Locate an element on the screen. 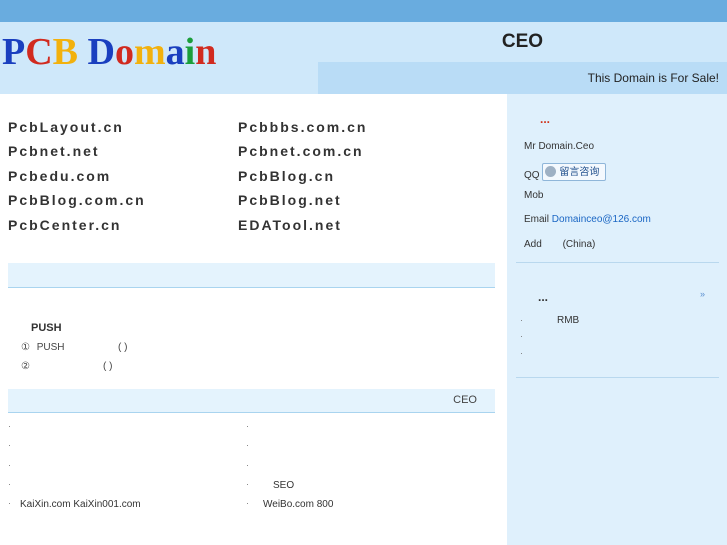  domain-link: Pcbnet.net is located at coordinates (54, 151).